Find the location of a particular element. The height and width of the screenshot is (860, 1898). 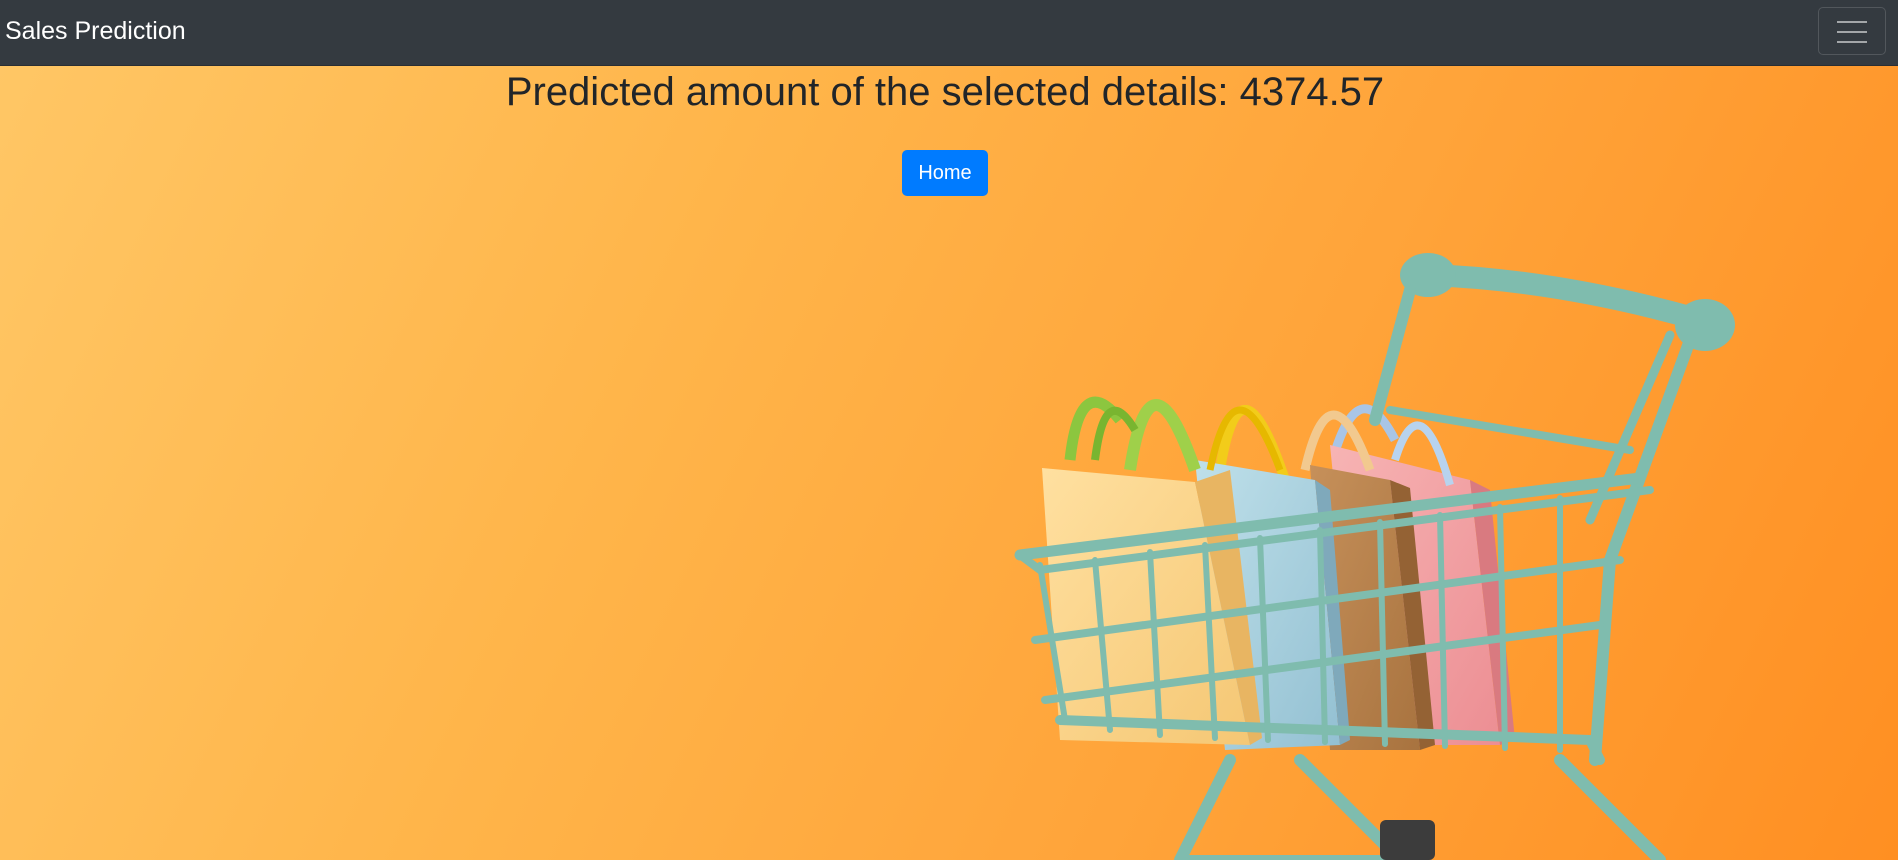

navbar-toggler-button is located at coordinates (1852, 31).